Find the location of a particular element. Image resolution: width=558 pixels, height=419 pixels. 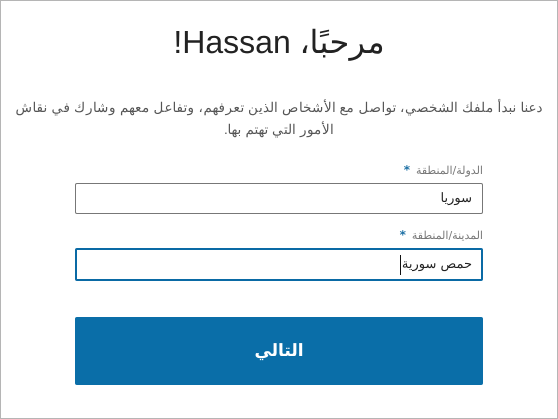

next-button: التالي is located at coordinates (279, 351).